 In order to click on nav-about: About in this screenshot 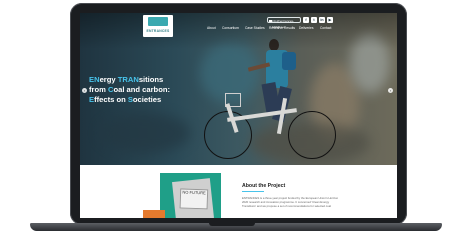, I will do `click(211, 28)`.